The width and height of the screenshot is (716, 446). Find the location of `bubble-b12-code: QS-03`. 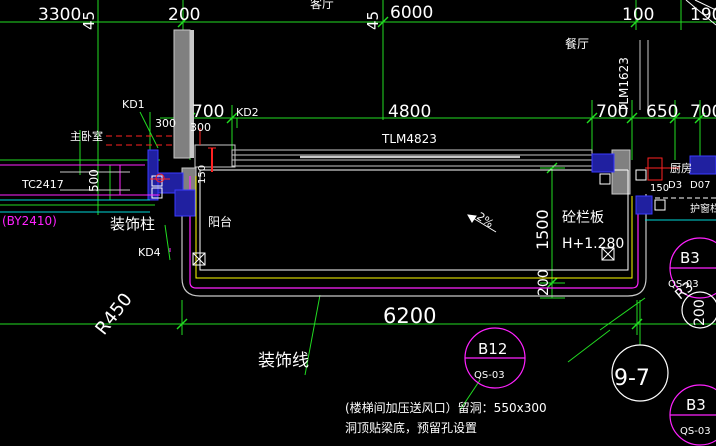

bubble-b12-code: QS-03 is located at coordinates (489, 375).